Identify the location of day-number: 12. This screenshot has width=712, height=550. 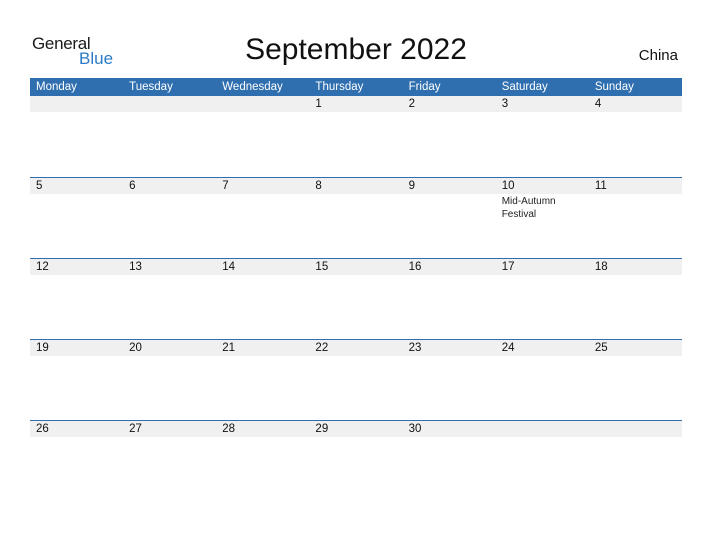
(42, 267).